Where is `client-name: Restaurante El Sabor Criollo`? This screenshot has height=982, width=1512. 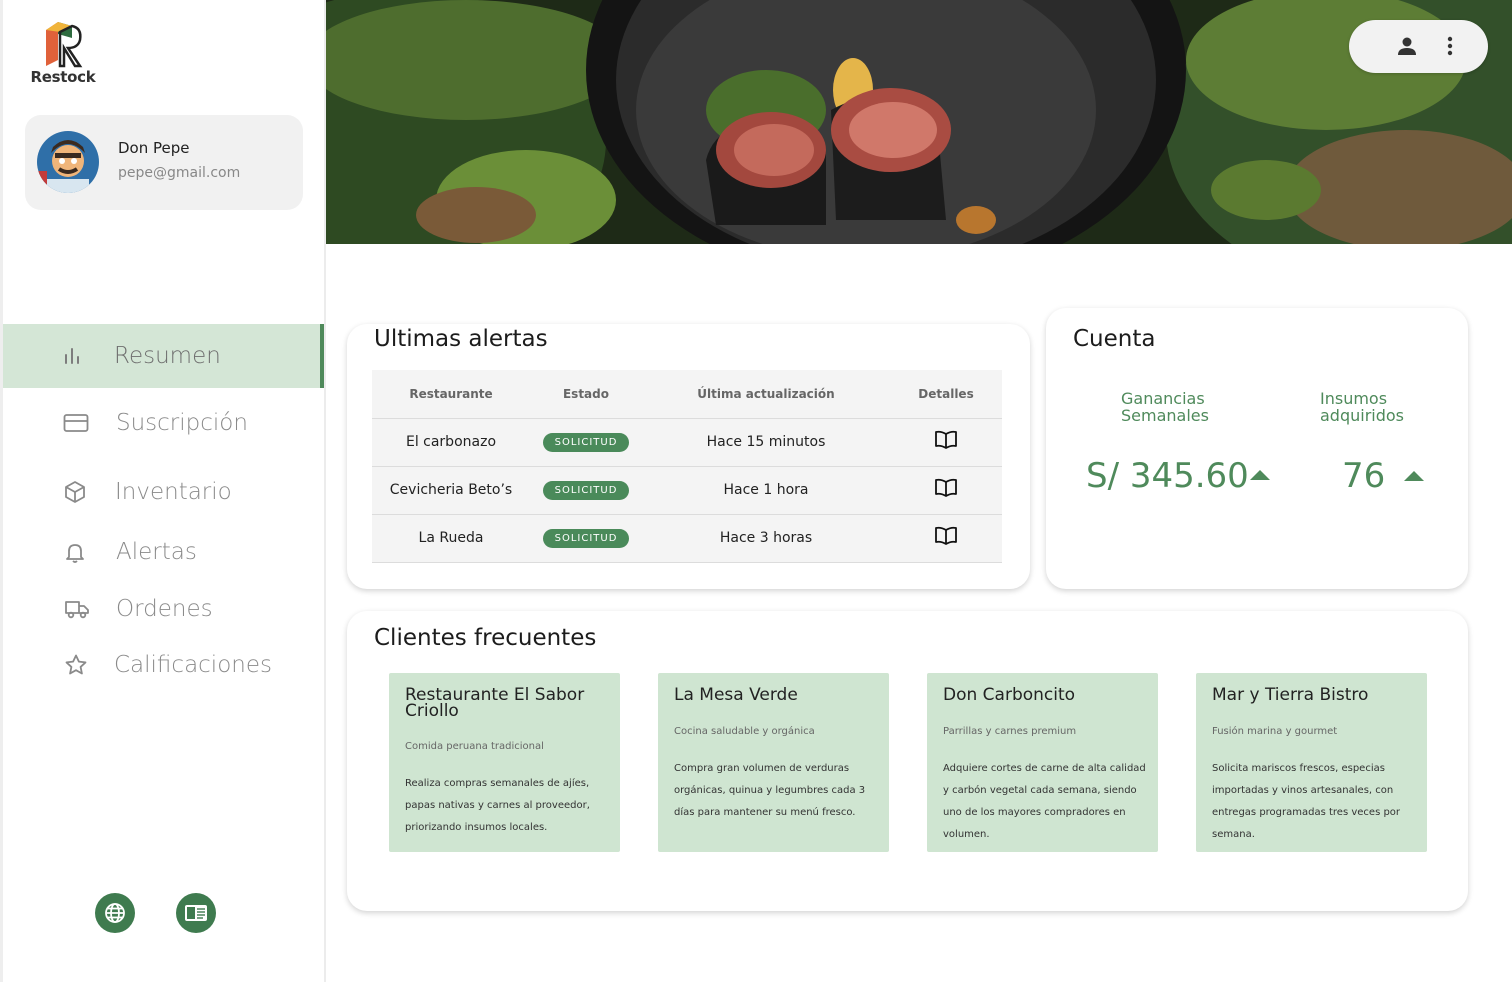
client-name: Restaurante El Sabor Criollo is located at coordinates (495, 703).